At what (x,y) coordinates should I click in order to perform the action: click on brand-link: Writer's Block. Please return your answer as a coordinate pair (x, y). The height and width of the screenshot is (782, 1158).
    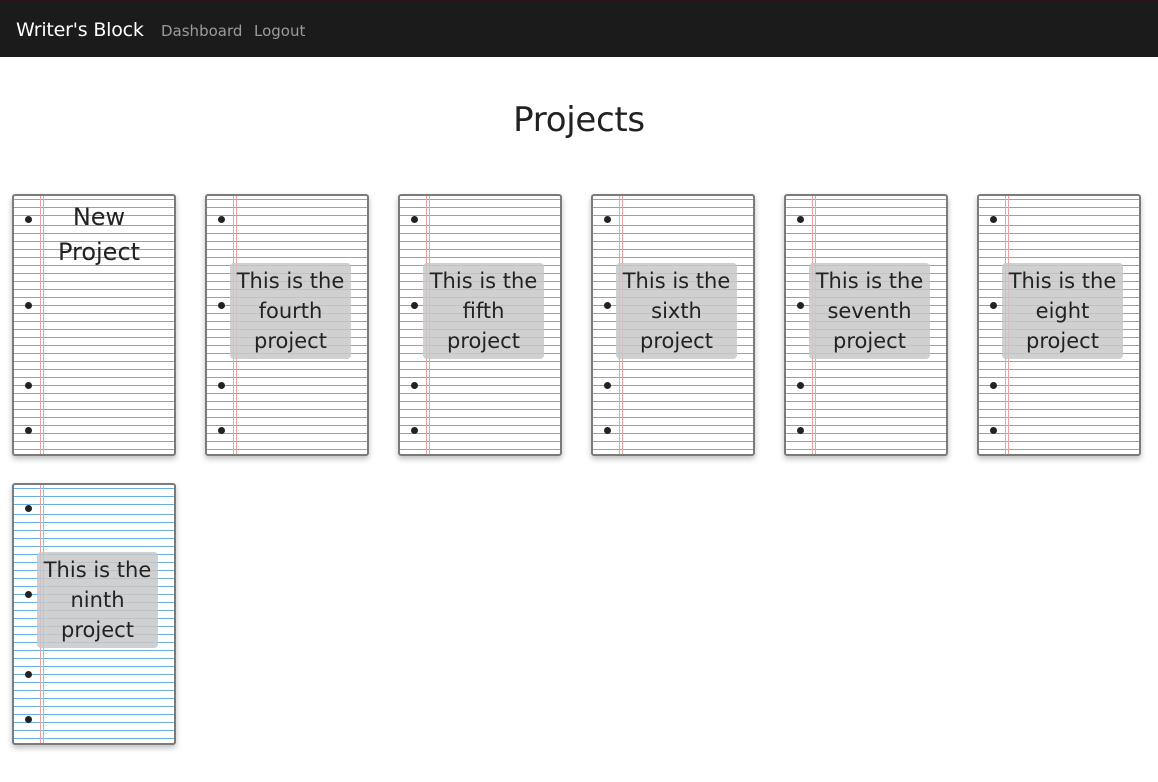
    Looking at the image, I should click on (80, 30).